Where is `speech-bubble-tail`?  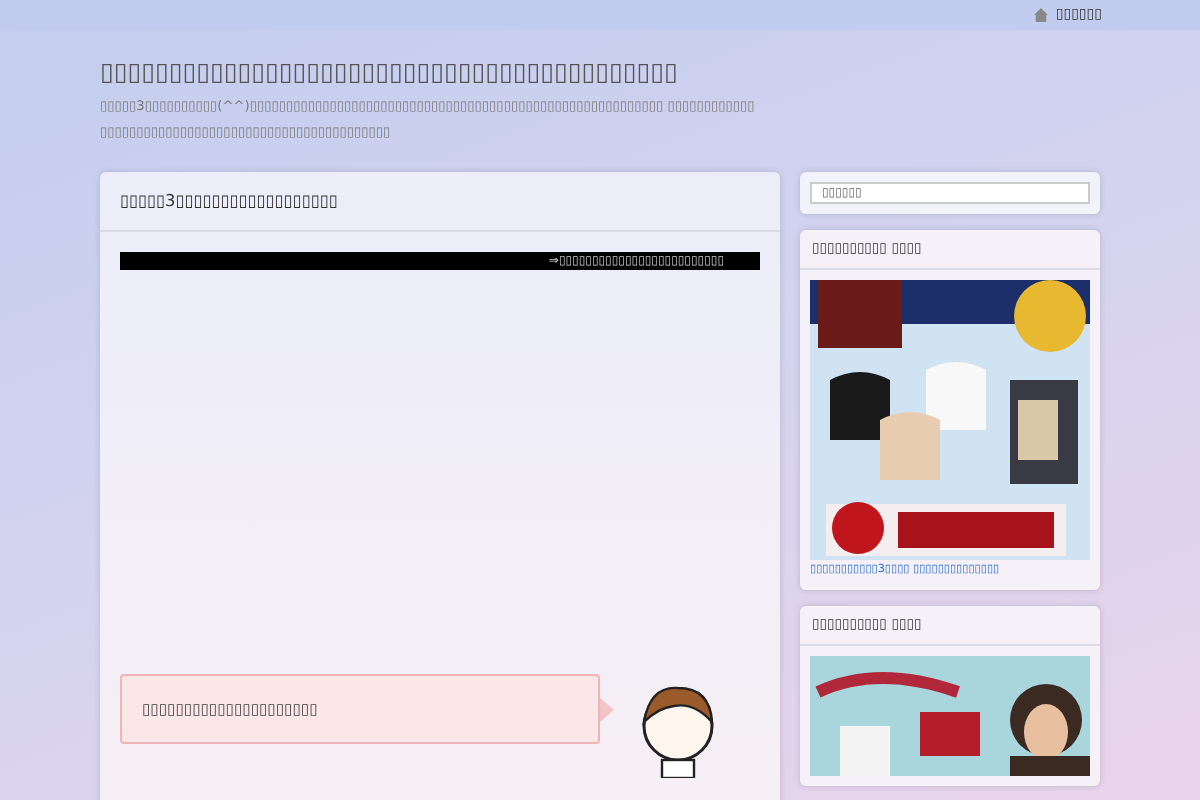 speech-bubble-tail is located at coordinates (607, 710).